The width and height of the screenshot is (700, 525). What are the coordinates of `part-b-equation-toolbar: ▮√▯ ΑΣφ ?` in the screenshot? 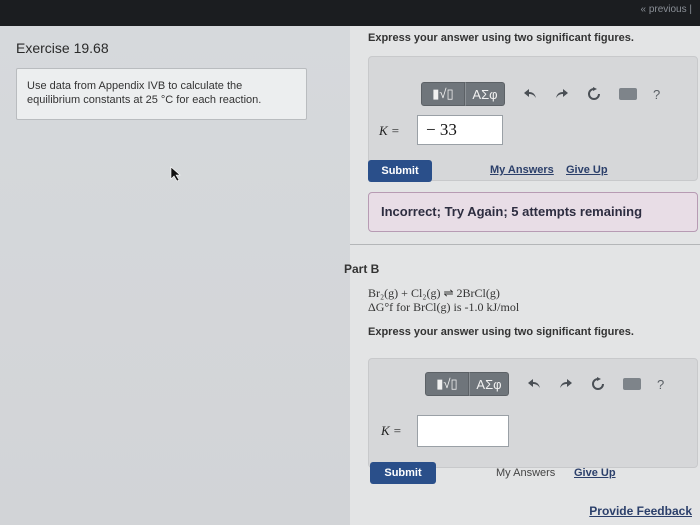 It's located at (544, 384).